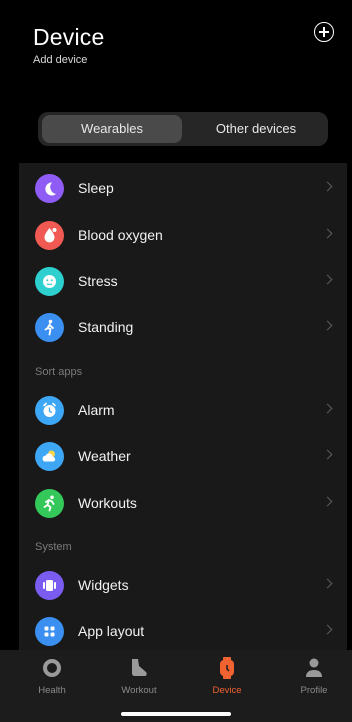  I want to click on tab-workout: Workout, so click(139, 676).